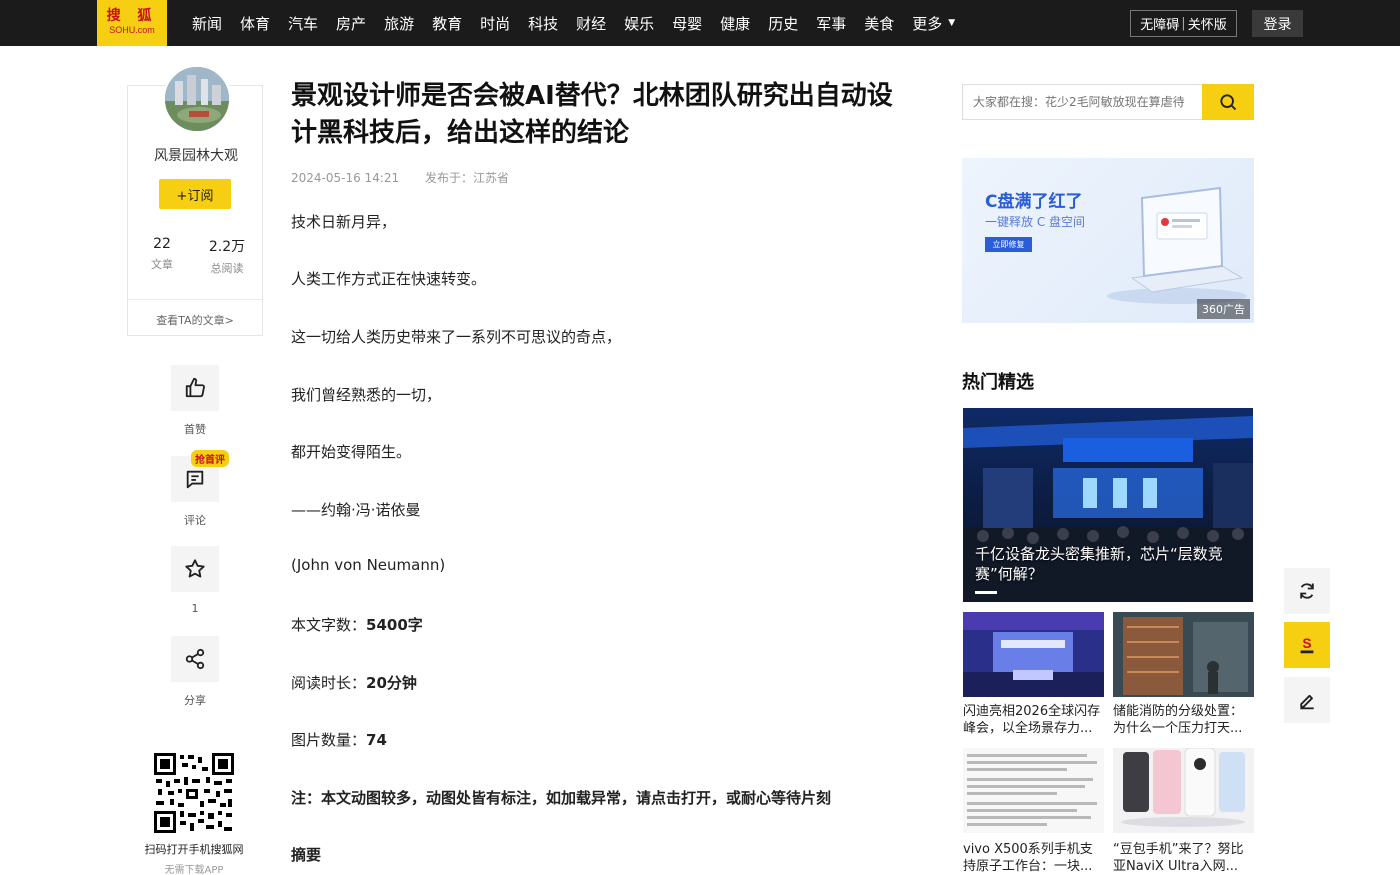 Image resolution: width=1400 pixels, height=875 pixels. What do you see at coordinates (132, 30) in the screenshot?
I see `logo-subtext: SOHU.com` at bounding box center [132, 30].